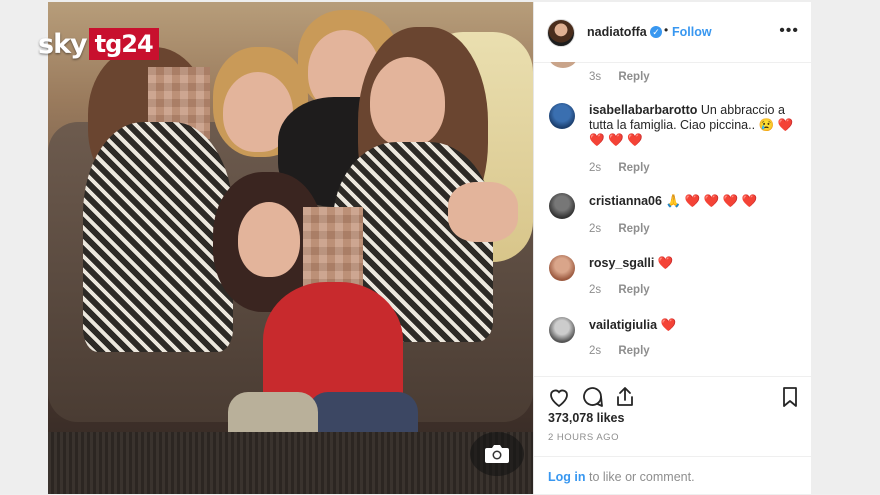  What do you see at coordinates (621, 263) in the screenshot?
I see `comment-username: rosy_sgalli` at bounding box center [621, 263].